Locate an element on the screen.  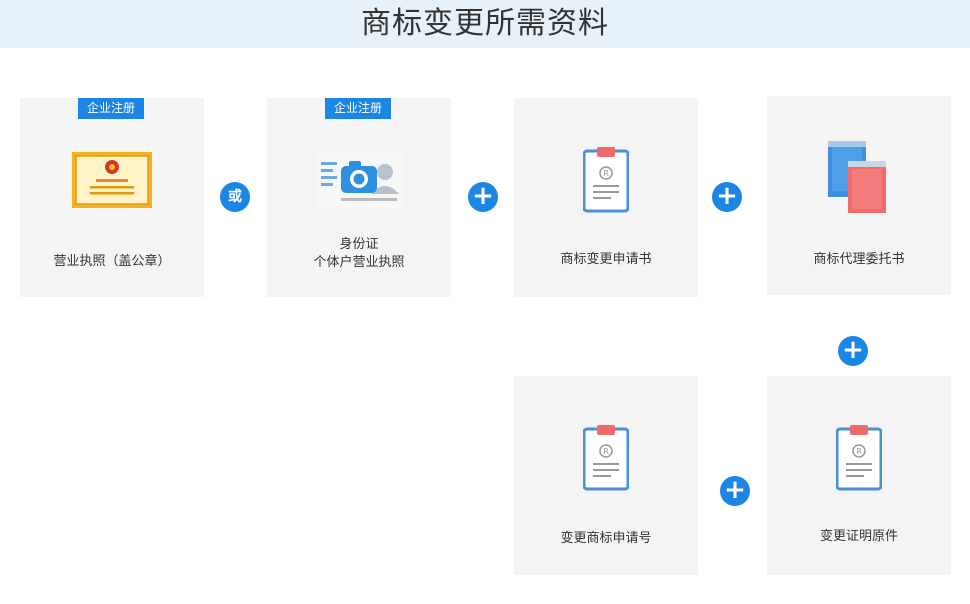
card-change-certificate: R 变更证明原件 is located at coordinates (859, 475).